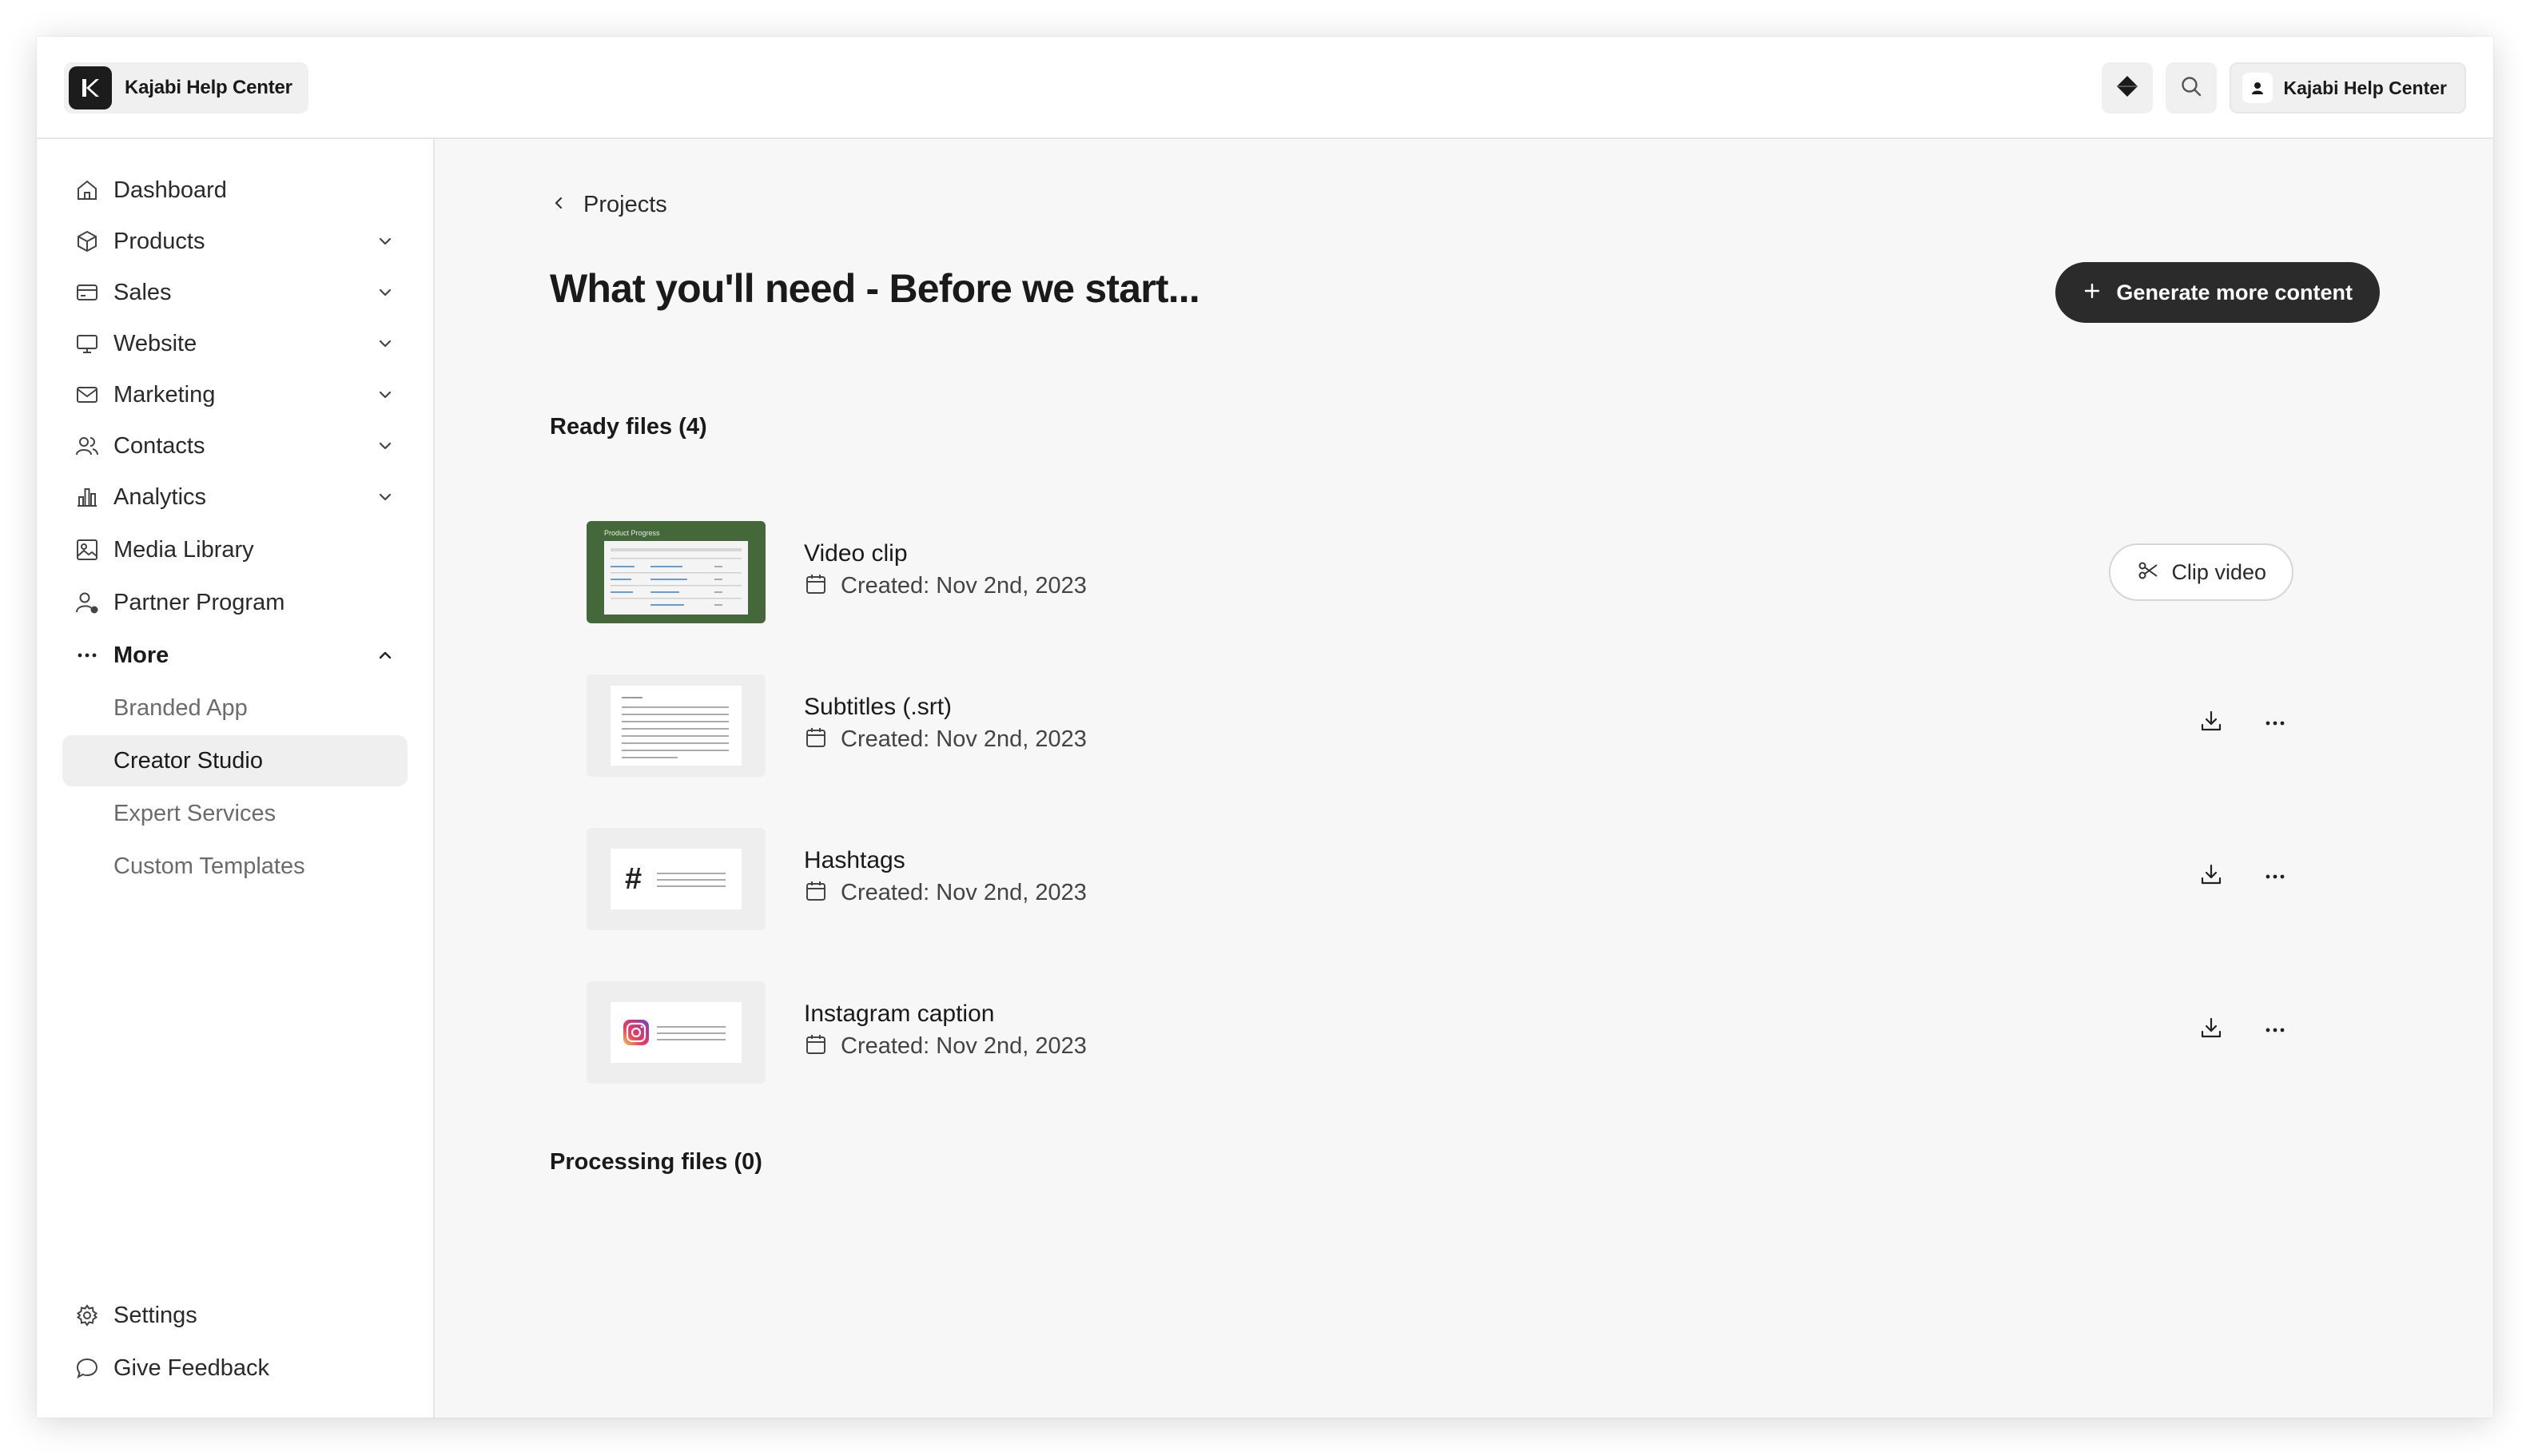 Image resolution: width=2530 pixels, height=1456 pixels. I want to click on breadcrumb: Projects, so click(608, 205).